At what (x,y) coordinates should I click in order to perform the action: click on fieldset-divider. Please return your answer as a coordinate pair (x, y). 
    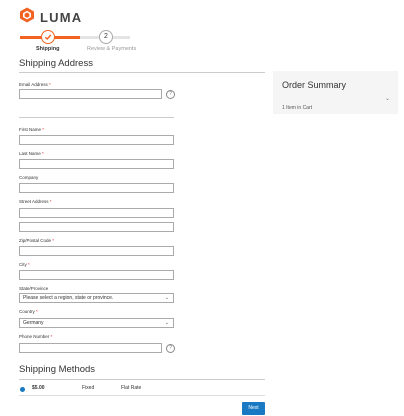
    Looking at the image, I should click on (96, 117).